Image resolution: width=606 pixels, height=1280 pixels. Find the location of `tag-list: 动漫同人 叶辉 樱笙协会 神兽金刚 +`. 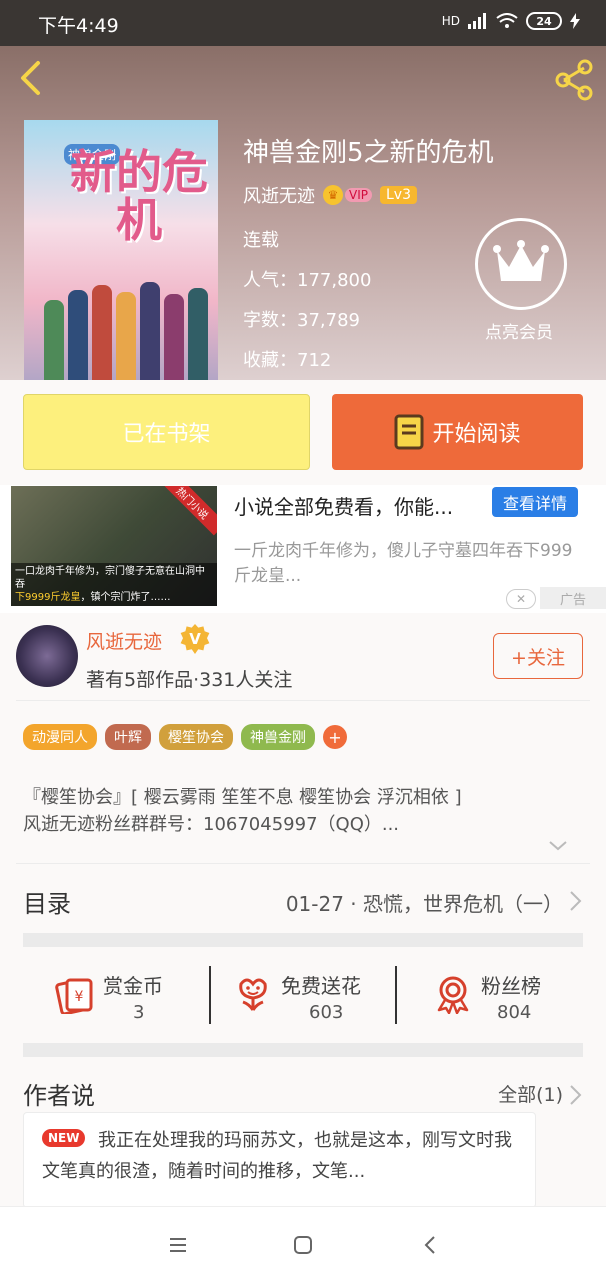

tag-list: 动漫同人 叶辉 樱笙协会 神兽金刚 + is located at coordinates (185, 737).